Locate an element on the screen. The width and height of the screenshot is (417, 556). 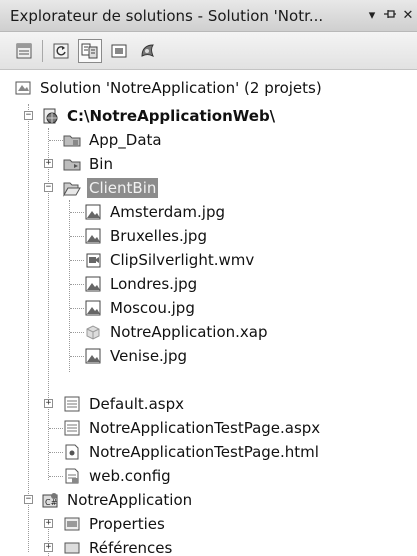
tree-item-app-data: App_Data is located at coordinates (113, 140).